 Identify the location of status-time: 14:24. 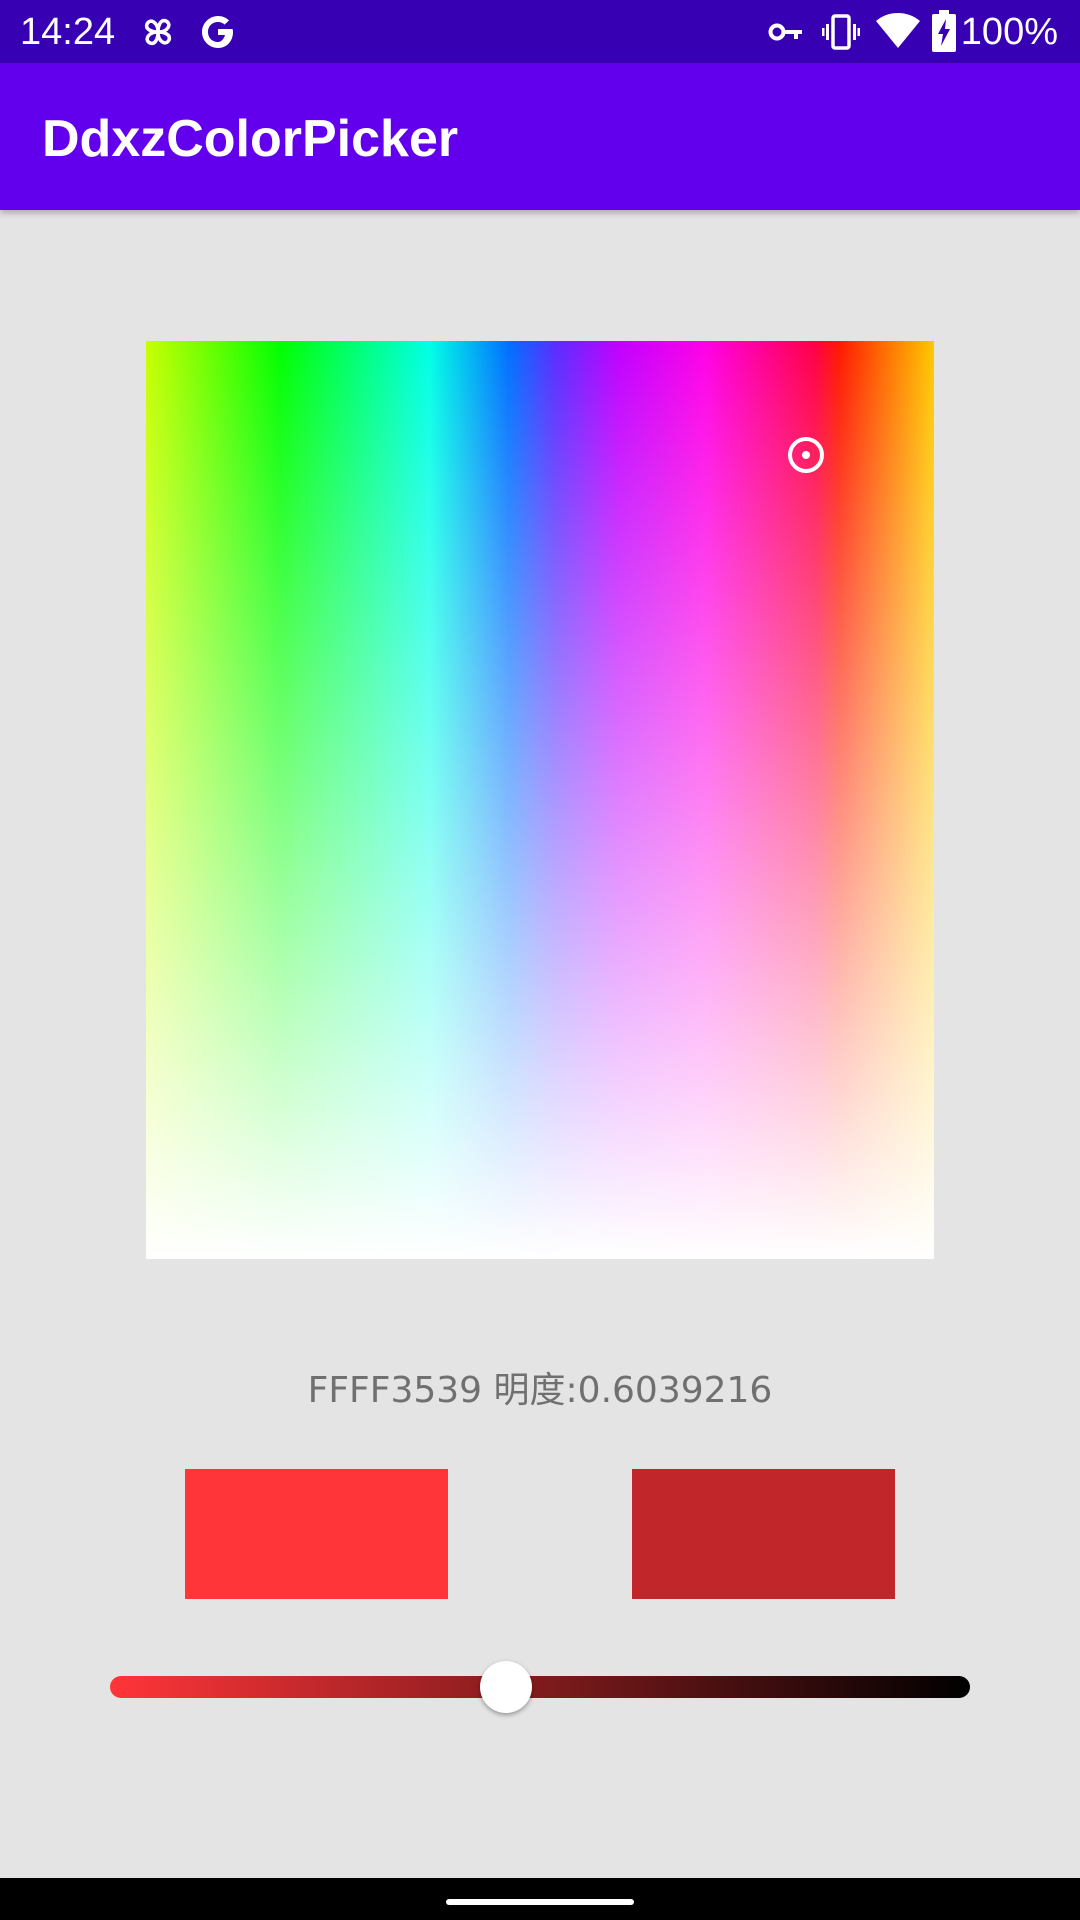
(68, 32).